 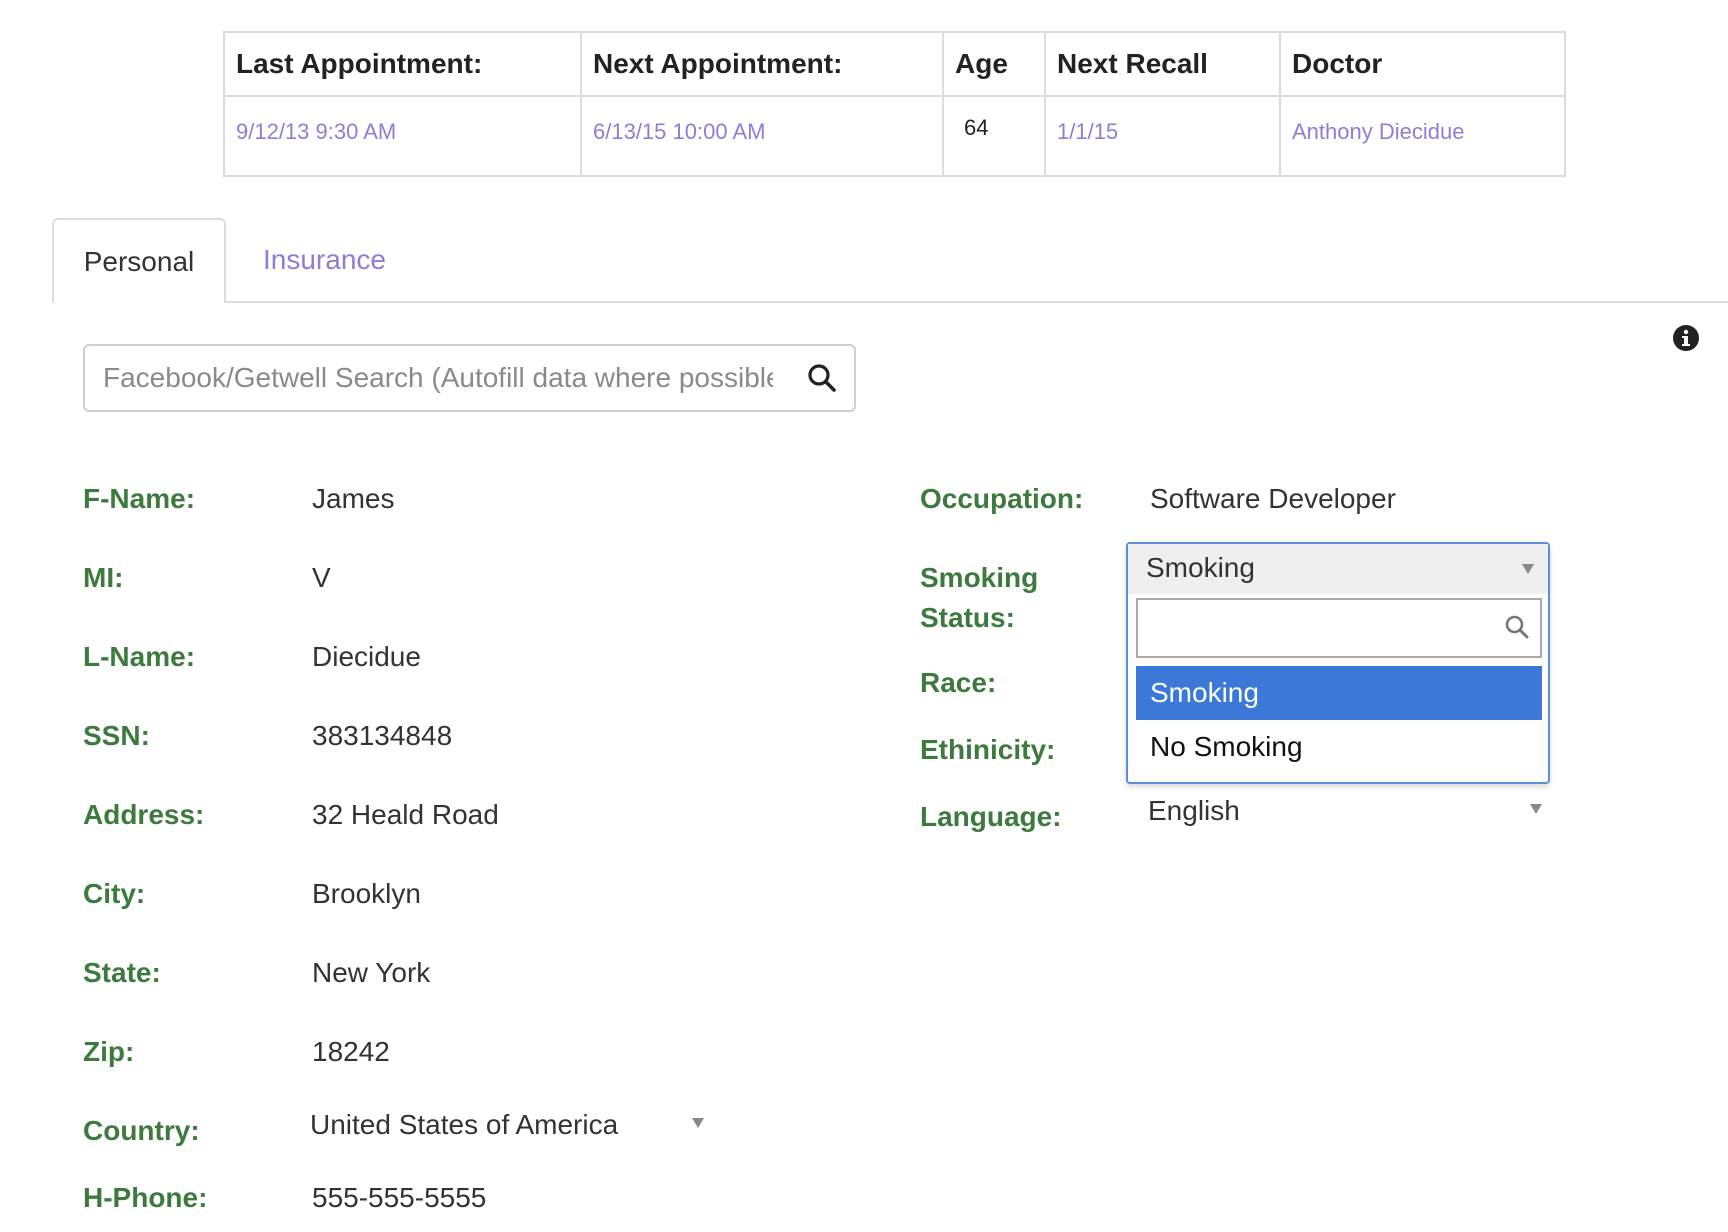 What do you see at coordinates (405, 815) in the screenshot?
I see `address-value: 32 Heald Road` at bounding box center [405, 815].